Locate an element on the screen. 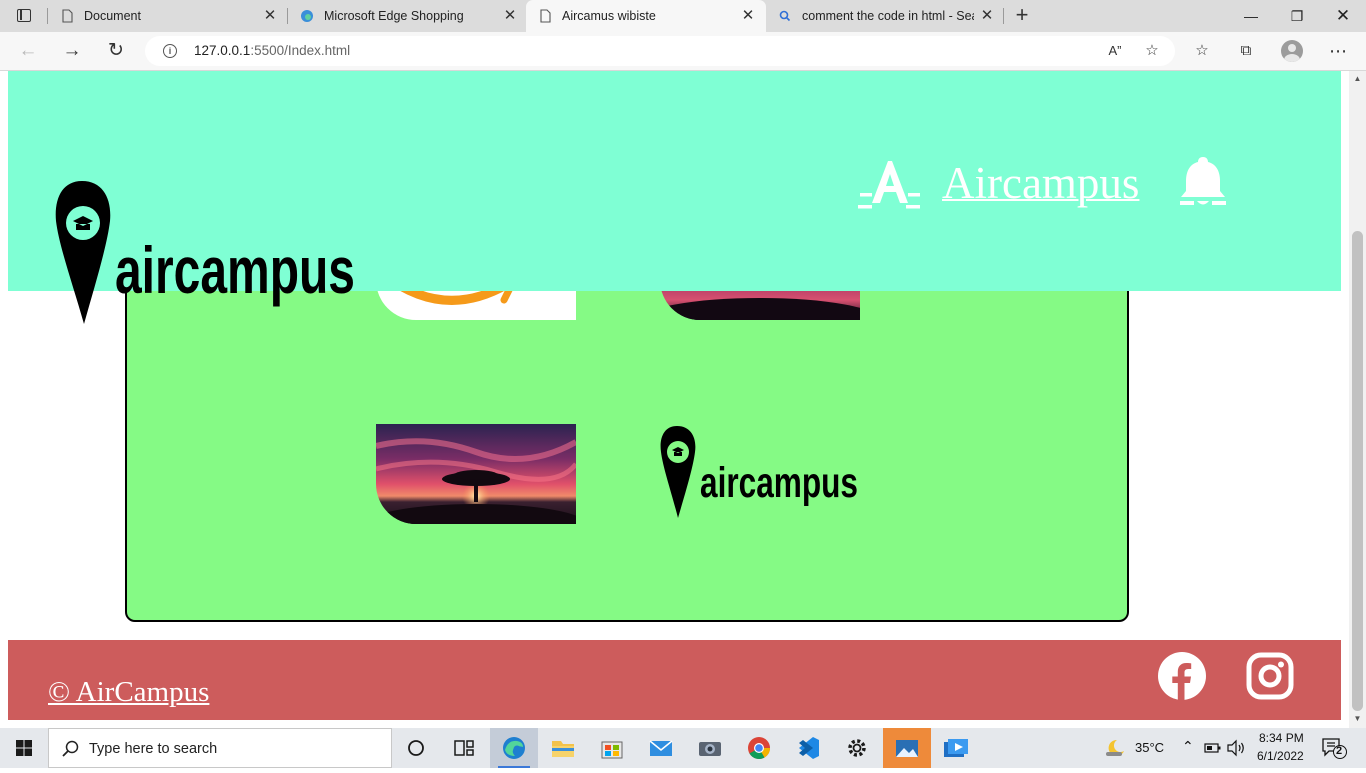 Image resolution: width=1366 pixels, height=773 pixels. edge-taskbar-icon is located at coordinates (514, 748).